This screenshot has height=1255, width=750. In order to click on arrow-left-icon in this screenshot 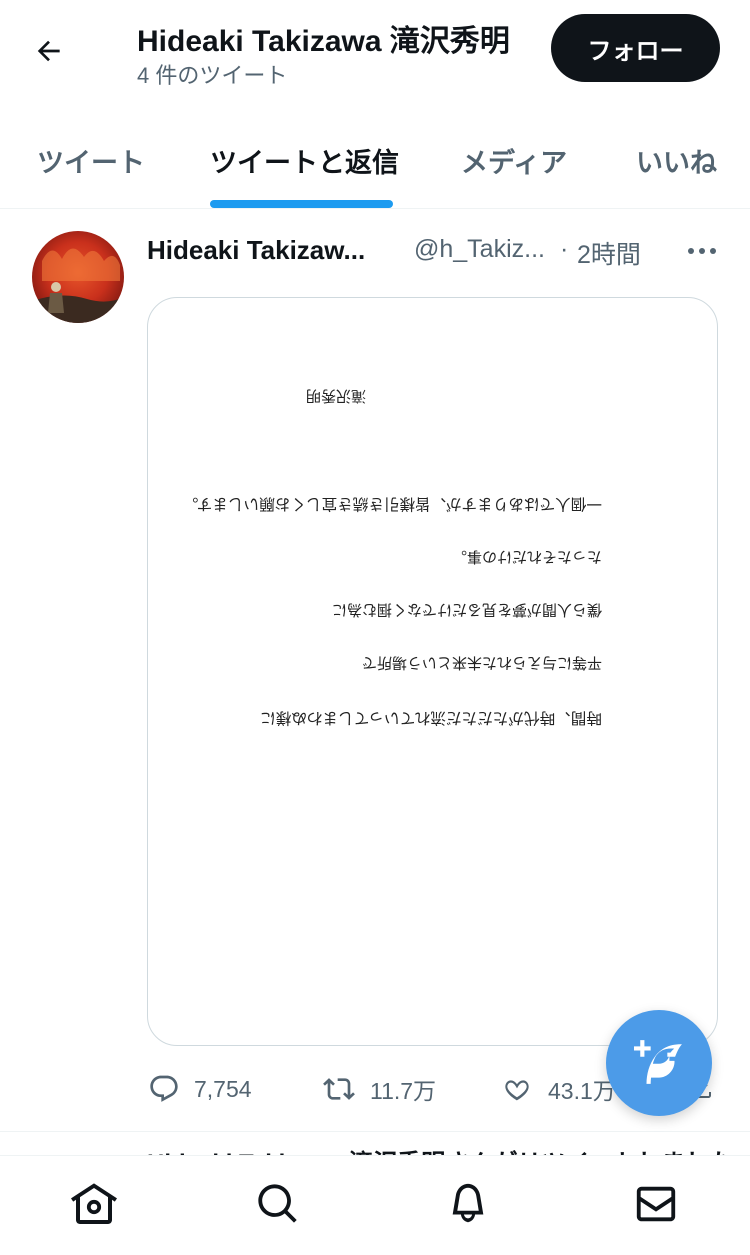, I will do `click(48, 51)`.